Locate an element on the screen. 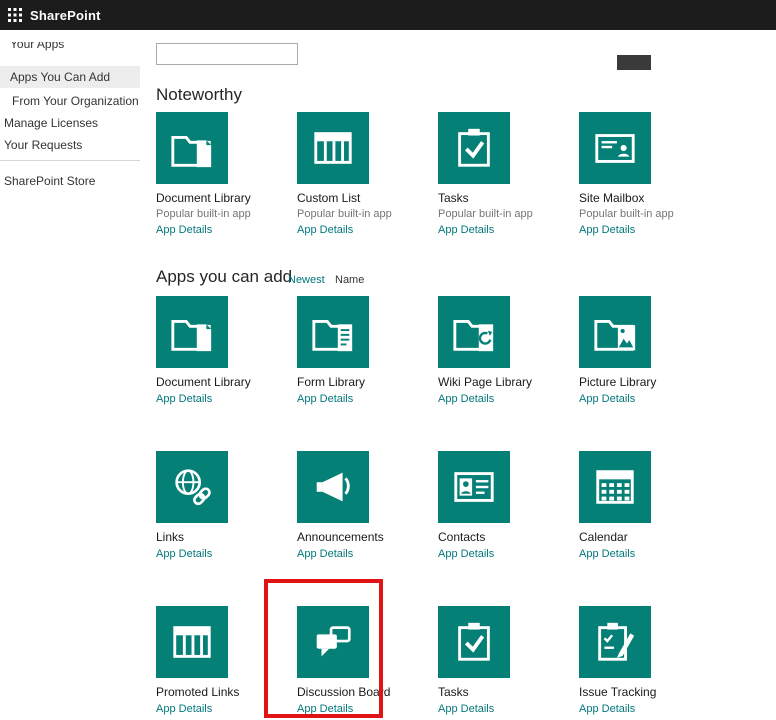  app-tile-links: Links App Details is located at coordinates (222, 506).